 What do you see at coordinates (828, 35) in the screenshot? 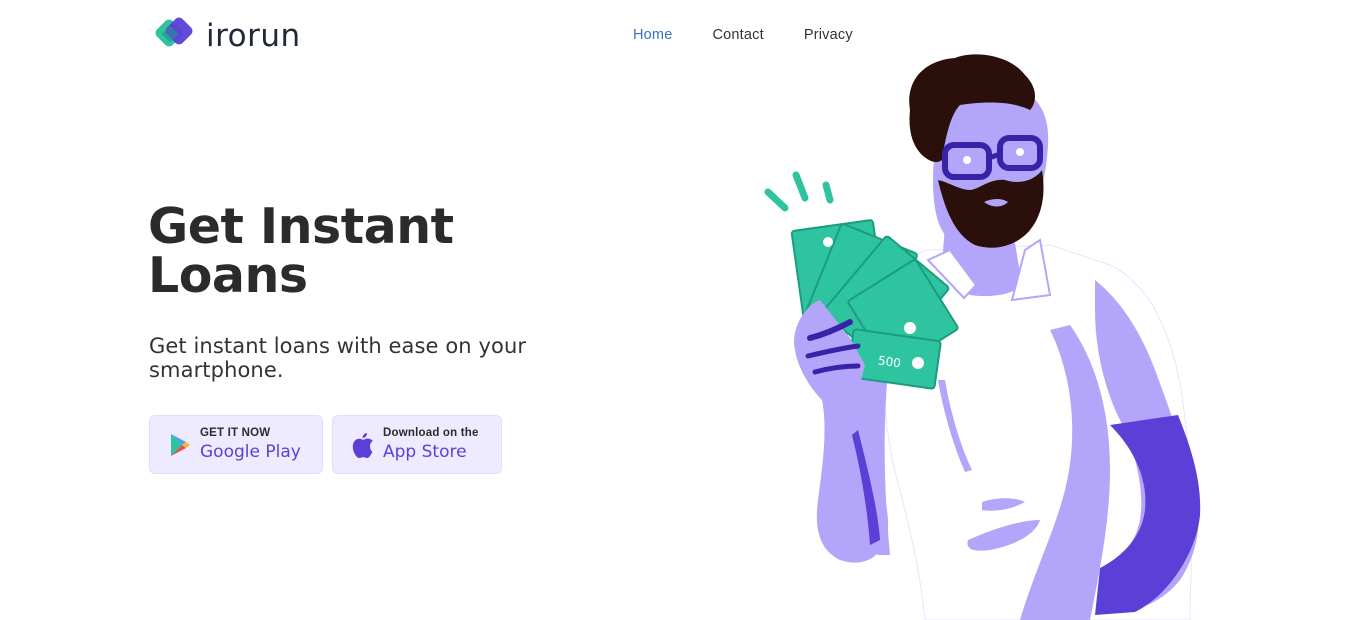
I see `nav-privacy: Privacy` at bounding box center [828, 35].